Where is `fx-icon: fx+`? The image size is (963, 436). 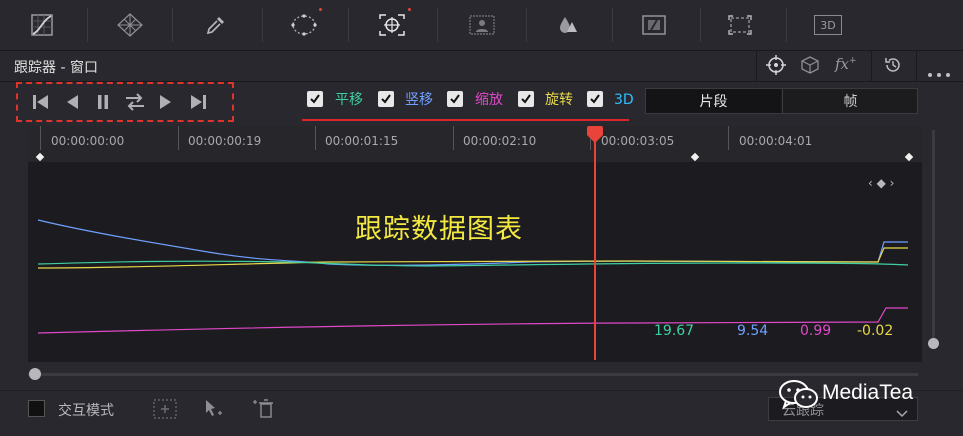
fx-icon: fx+ is located at coordinates (846, 64).